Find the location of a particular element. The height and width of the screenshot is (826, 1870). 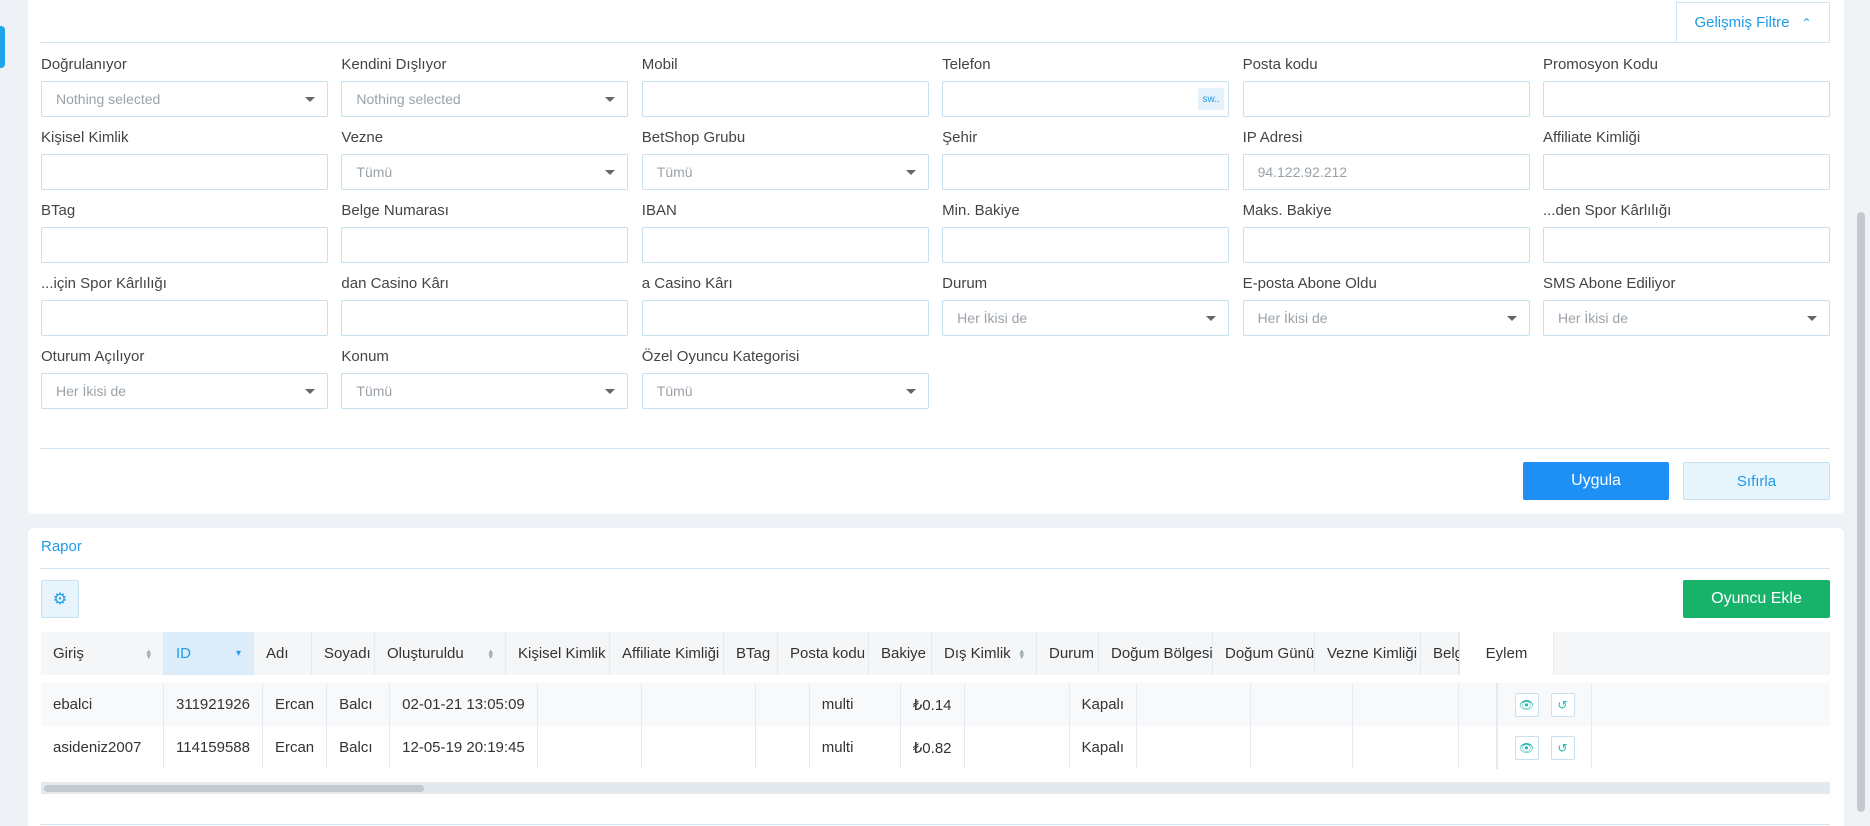

filter-field: IP Adresi 94.122.92.212 is located at coordinates (1386, 159).